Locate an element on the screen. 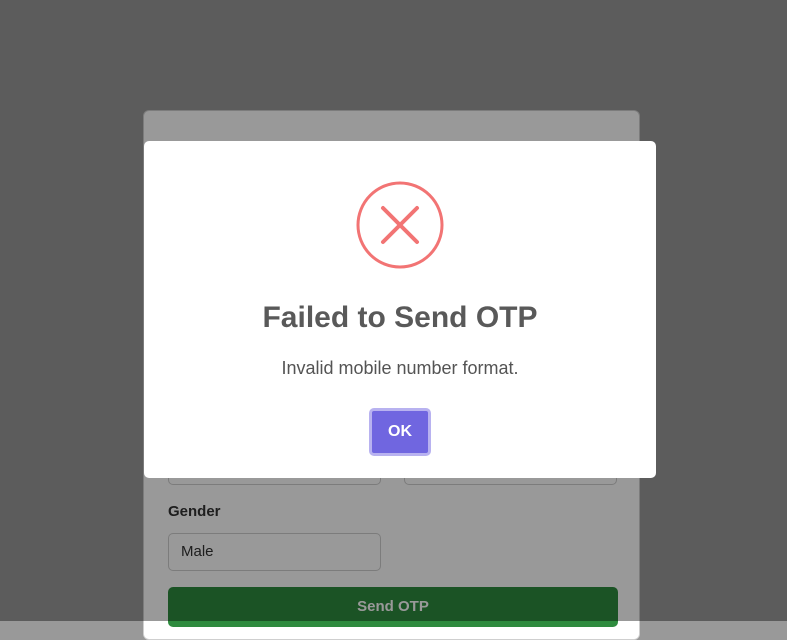  dialog-title: Failed to Send OTP is located at coordinates (400, 317).